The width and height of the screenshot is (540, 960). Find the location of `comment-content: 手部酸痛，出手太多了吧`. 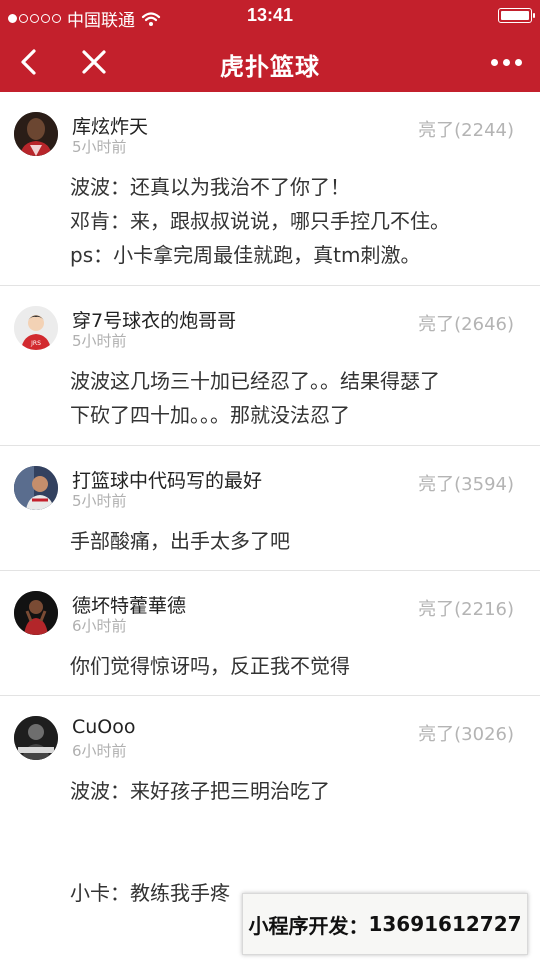

comment-content: 手部酸痛，出手太多了吧 is located at coordinates (295, 541).